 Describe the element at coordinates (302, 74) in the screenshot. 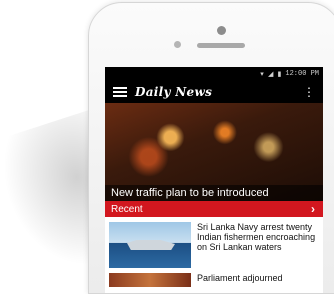

I see `status-time: 12:00 PM` at that location.